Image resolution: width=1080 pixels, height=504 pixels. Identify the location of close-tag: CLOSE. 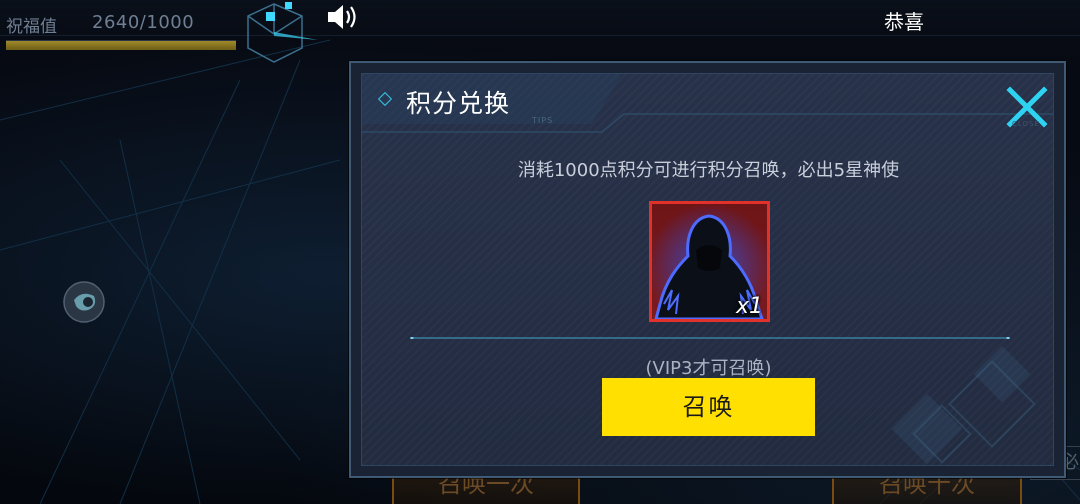
(1026, 124).